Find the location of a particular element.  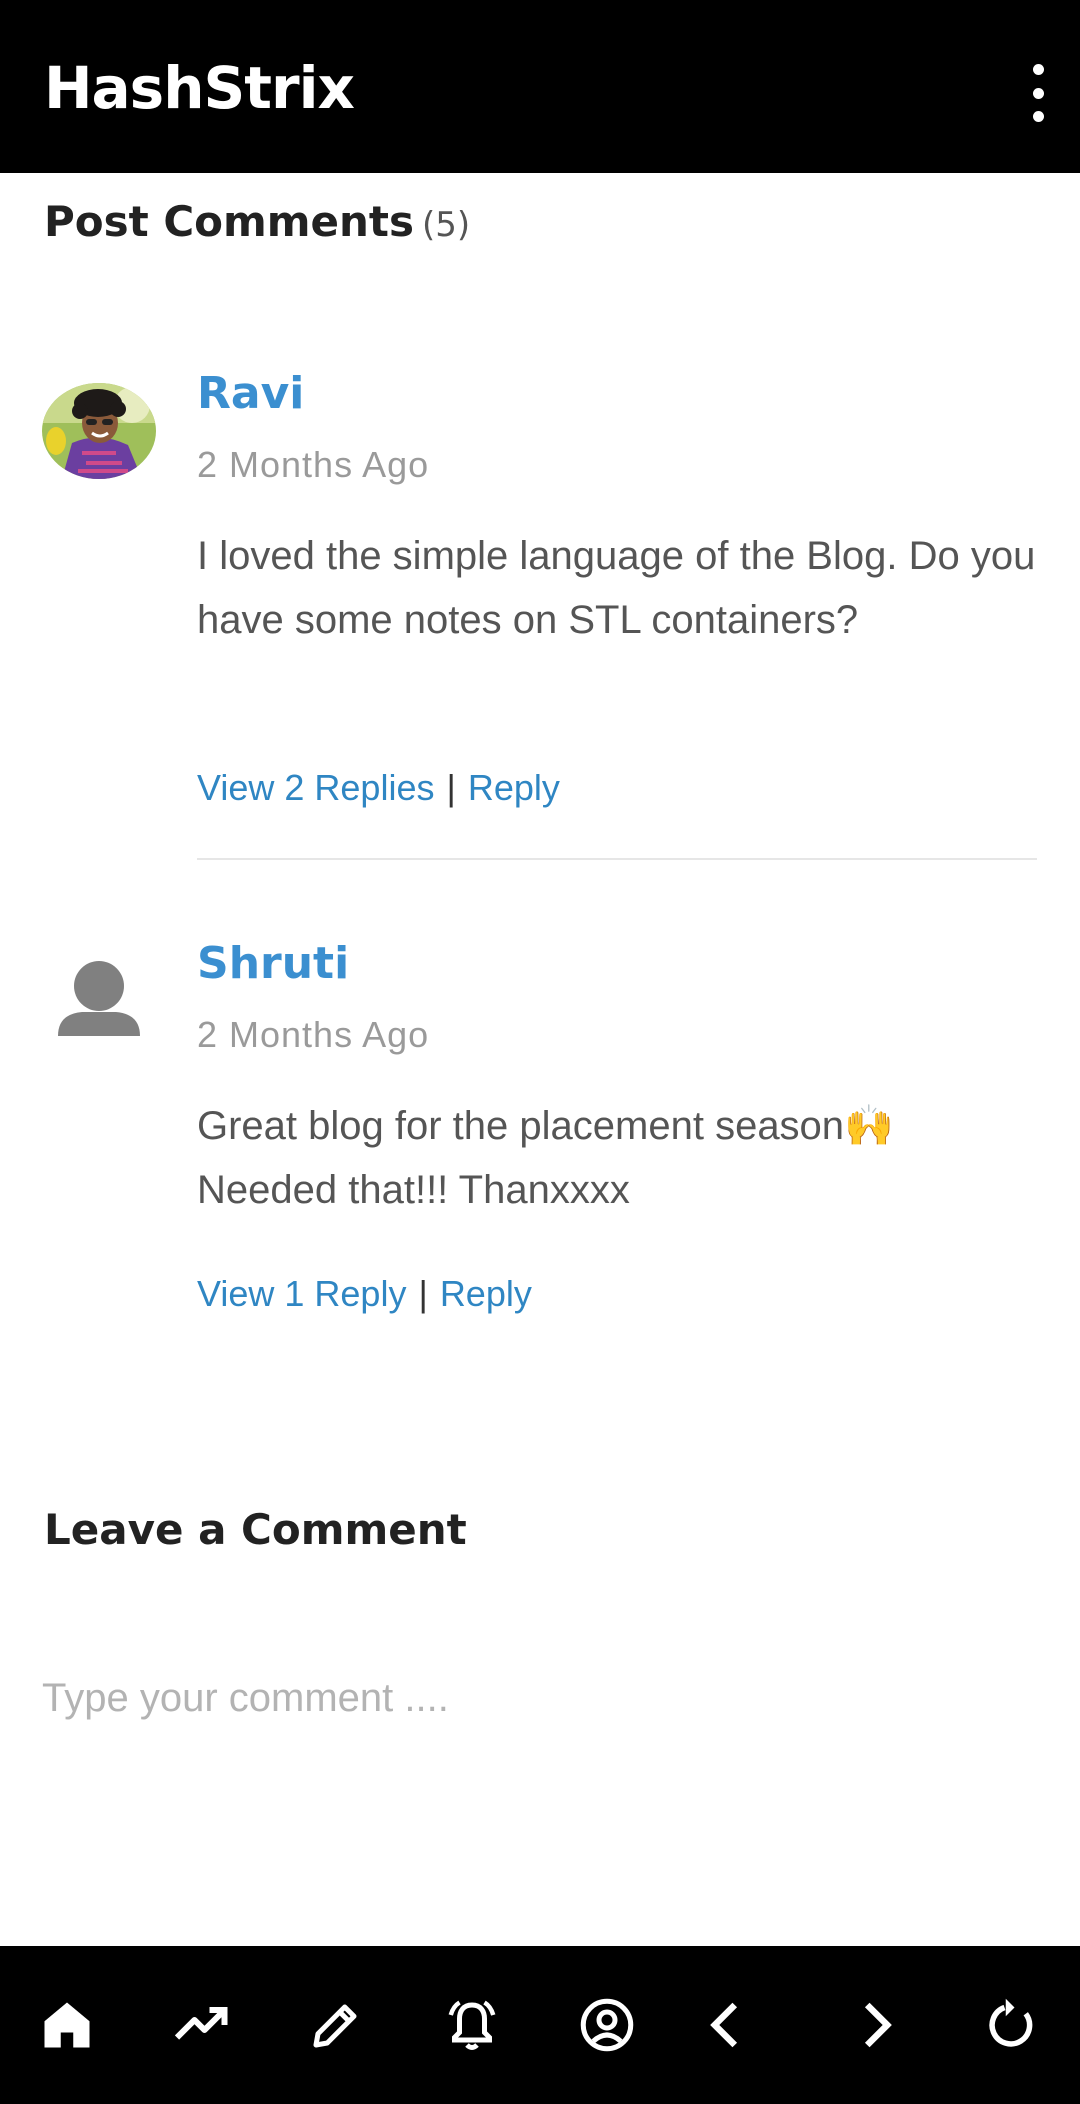

refresh-icon is located at coordinates (1012, 2025).